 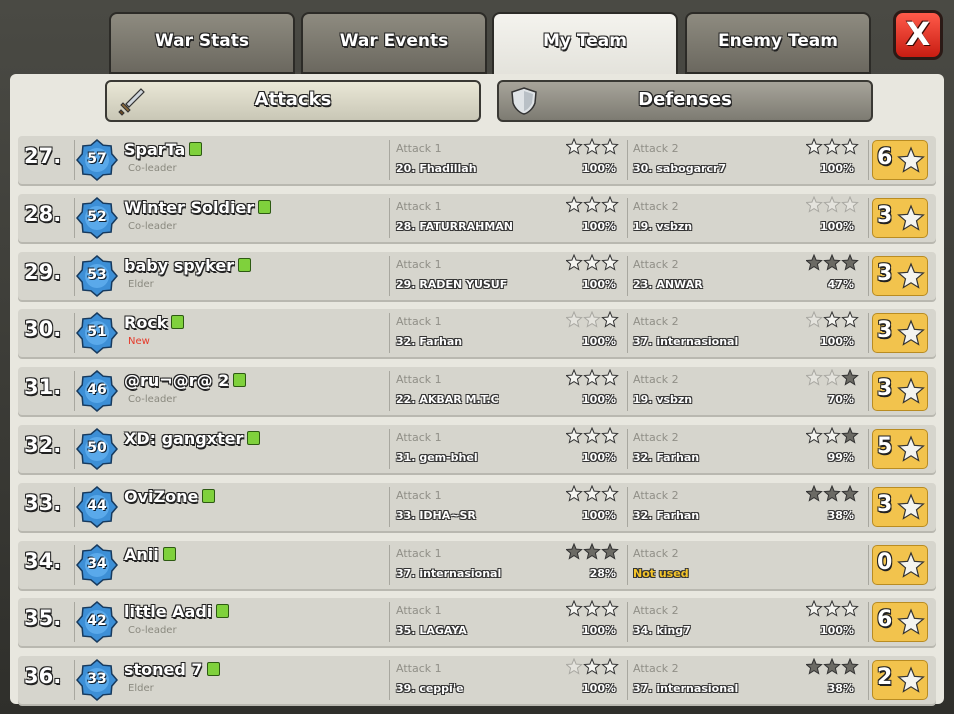 I want to click on member-name: SparTa, so click(x=155, y=149).